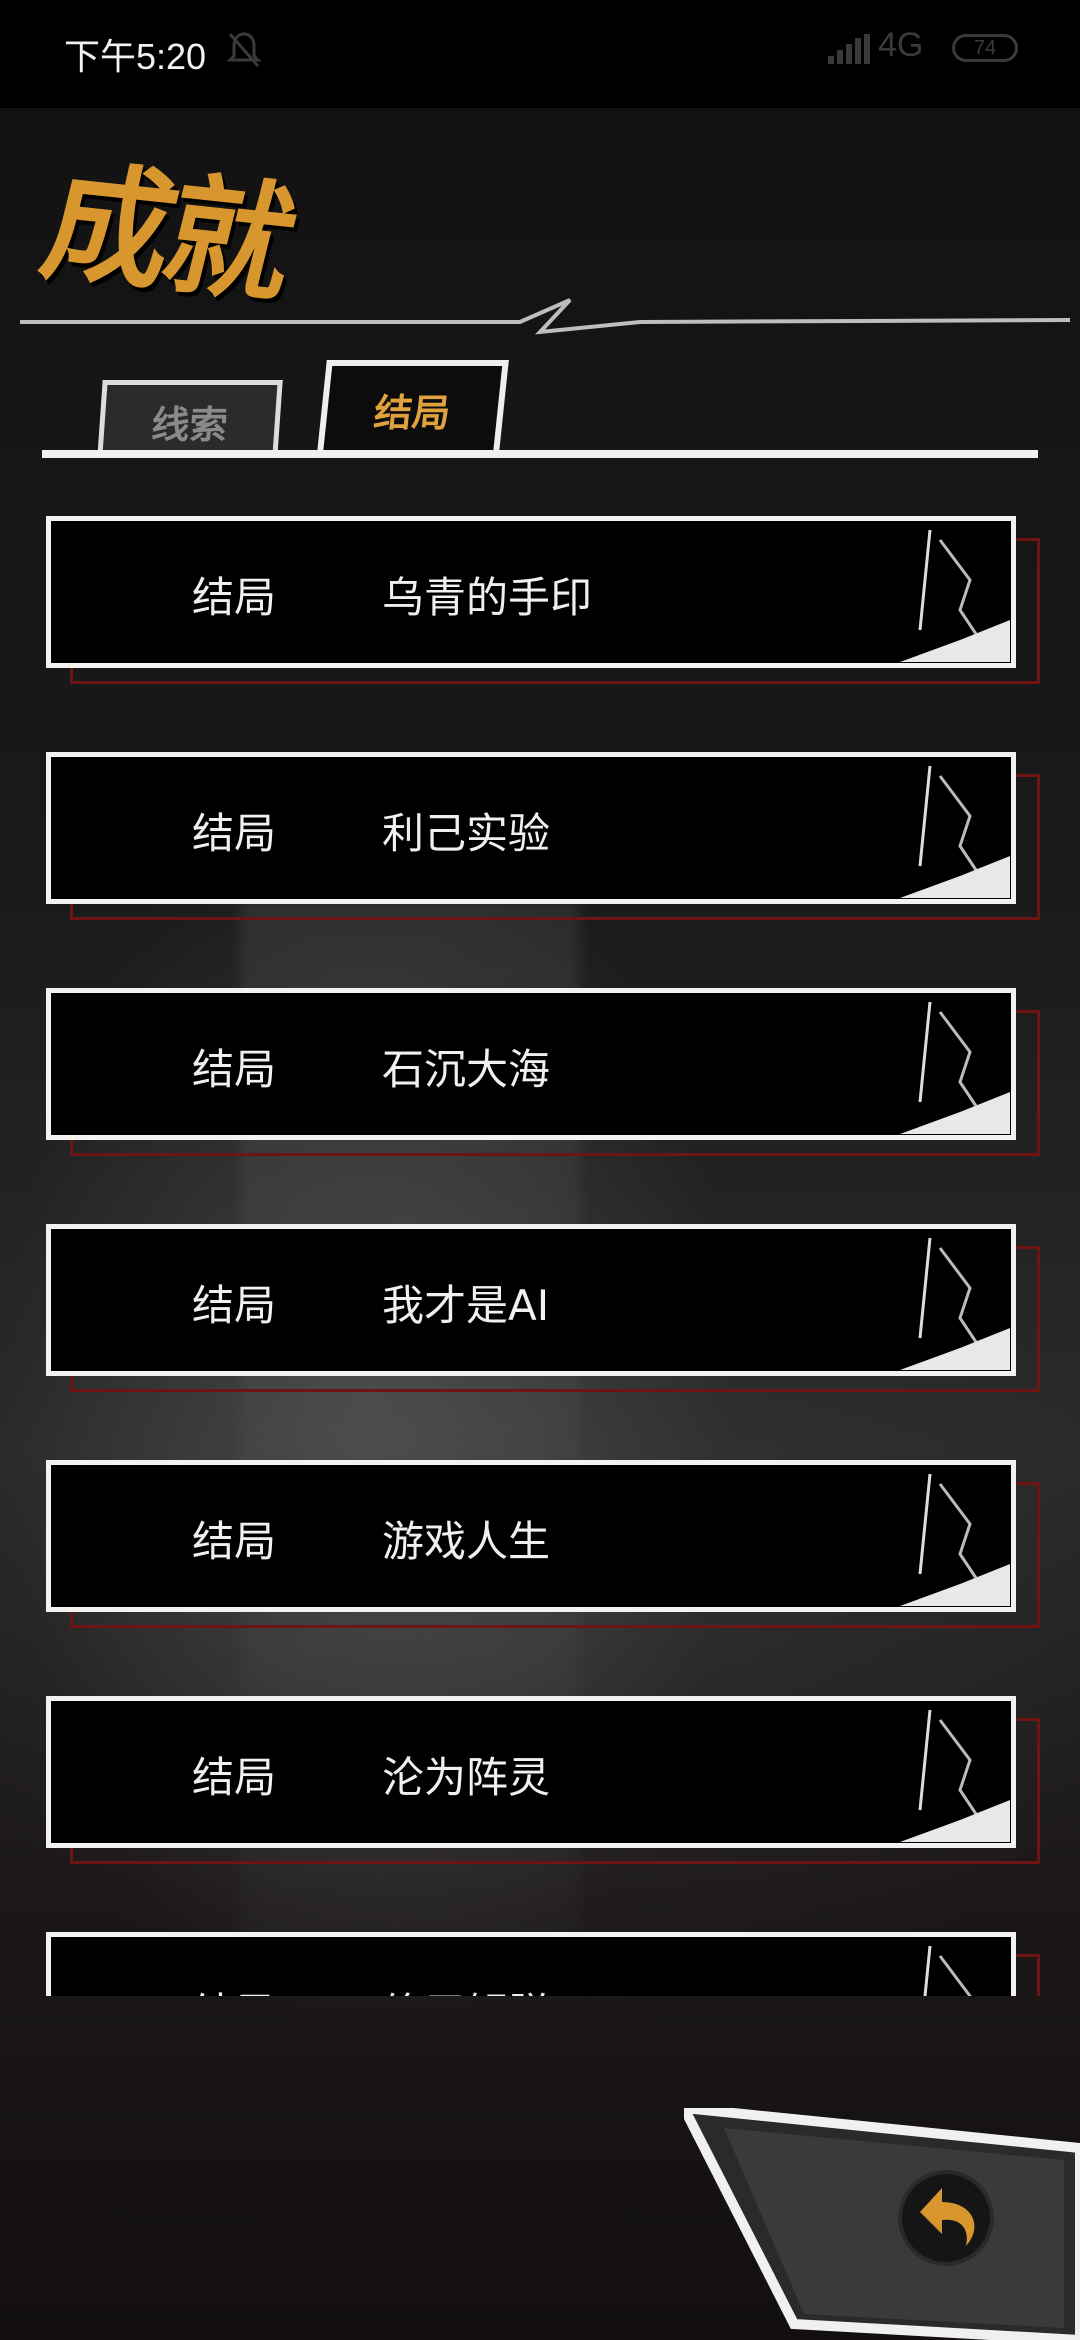  What do you see at coordinates (487, 597) in the screenshot?
I see `item-name: 乌青的手印` at bounding box center [487, 597].